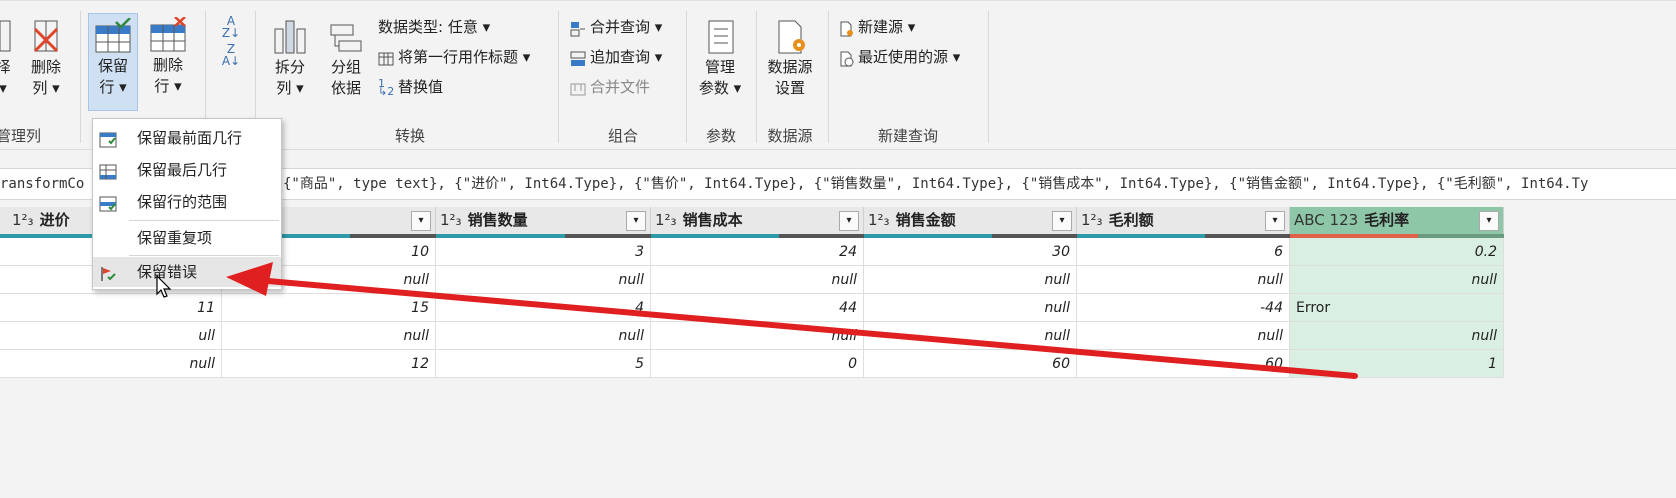 This screenshot has width=1676, height=498. Describe the element at coordinates (168, 86) in the screenshot. I see `remove-rows-arrow: 行 ▾` at that location.